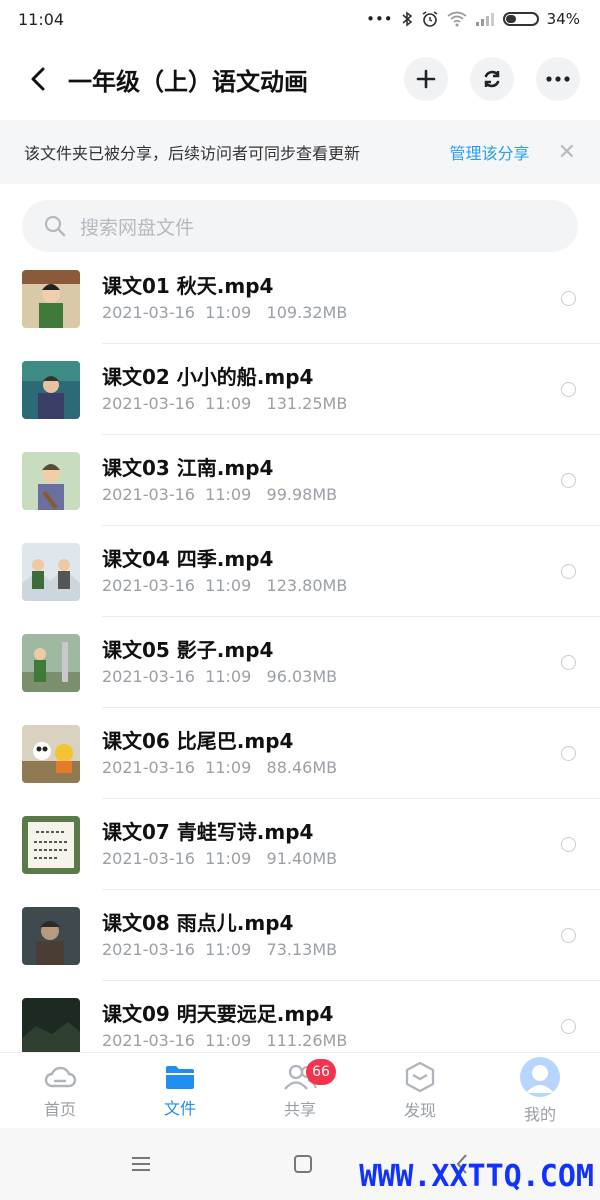  What do you see at coordinates (484, 19) in the screenshot?
I see `signal-icon` at bounding box center [484, 19].